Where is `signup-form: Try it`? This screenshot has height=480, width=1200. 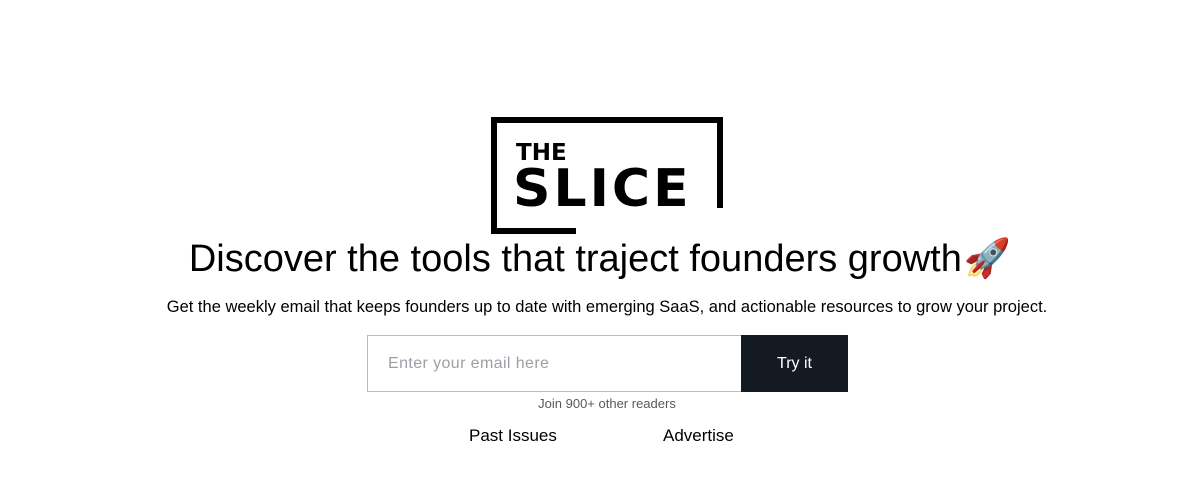 signup-form: Try it is located at coordinates (607, 363).